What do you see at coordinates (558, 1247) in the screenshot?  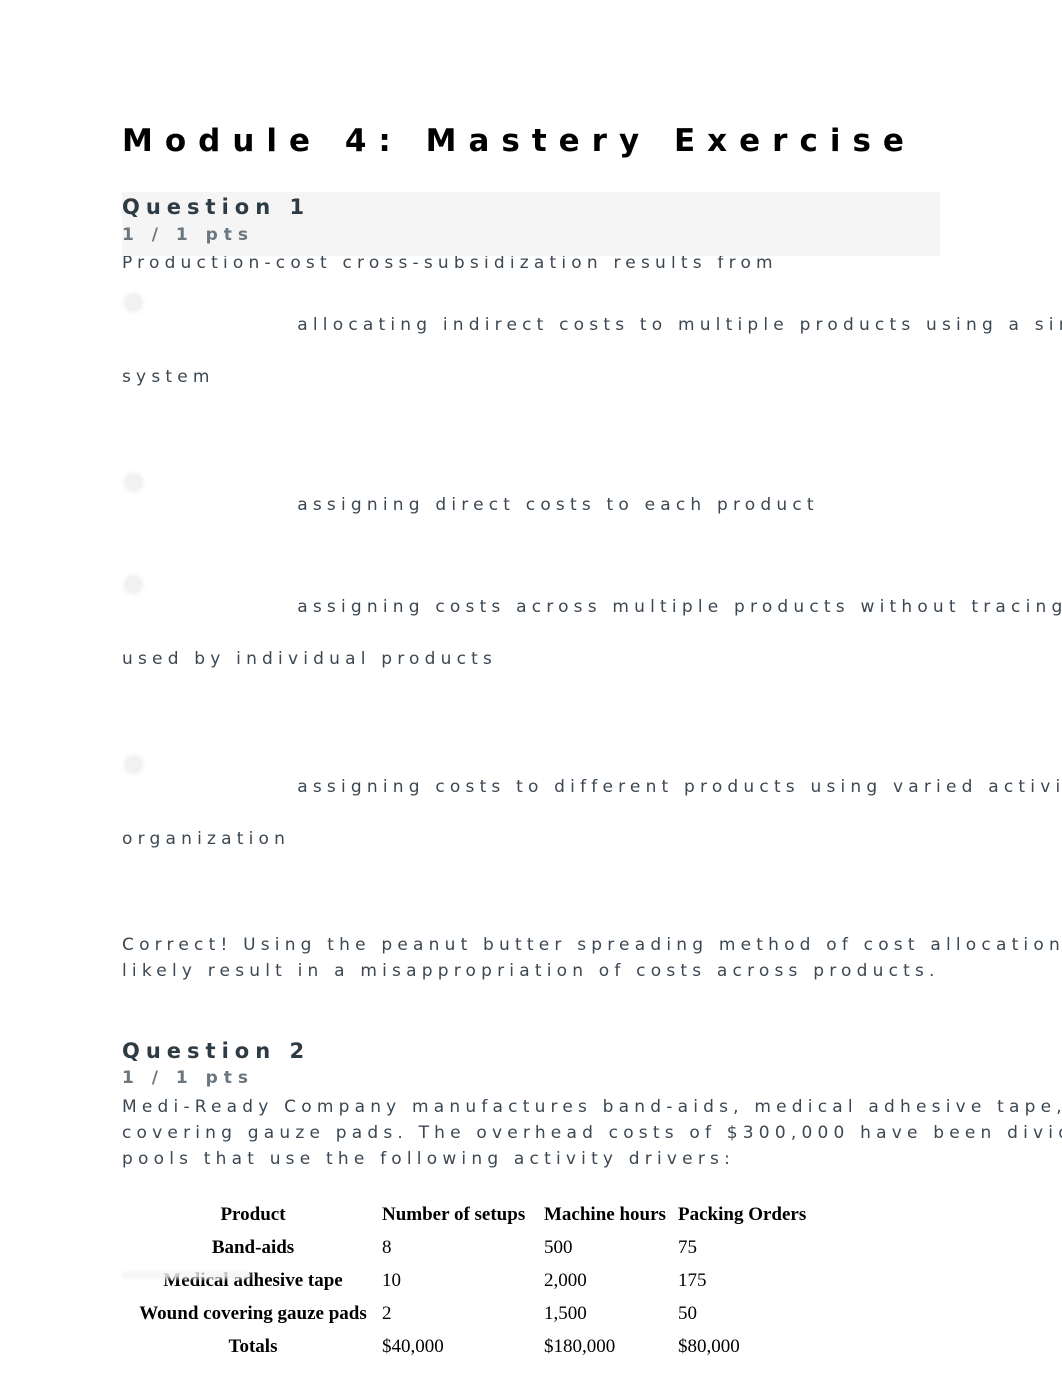 I see `cell-machine-hours: 500` at bounding box center [558, 1247].